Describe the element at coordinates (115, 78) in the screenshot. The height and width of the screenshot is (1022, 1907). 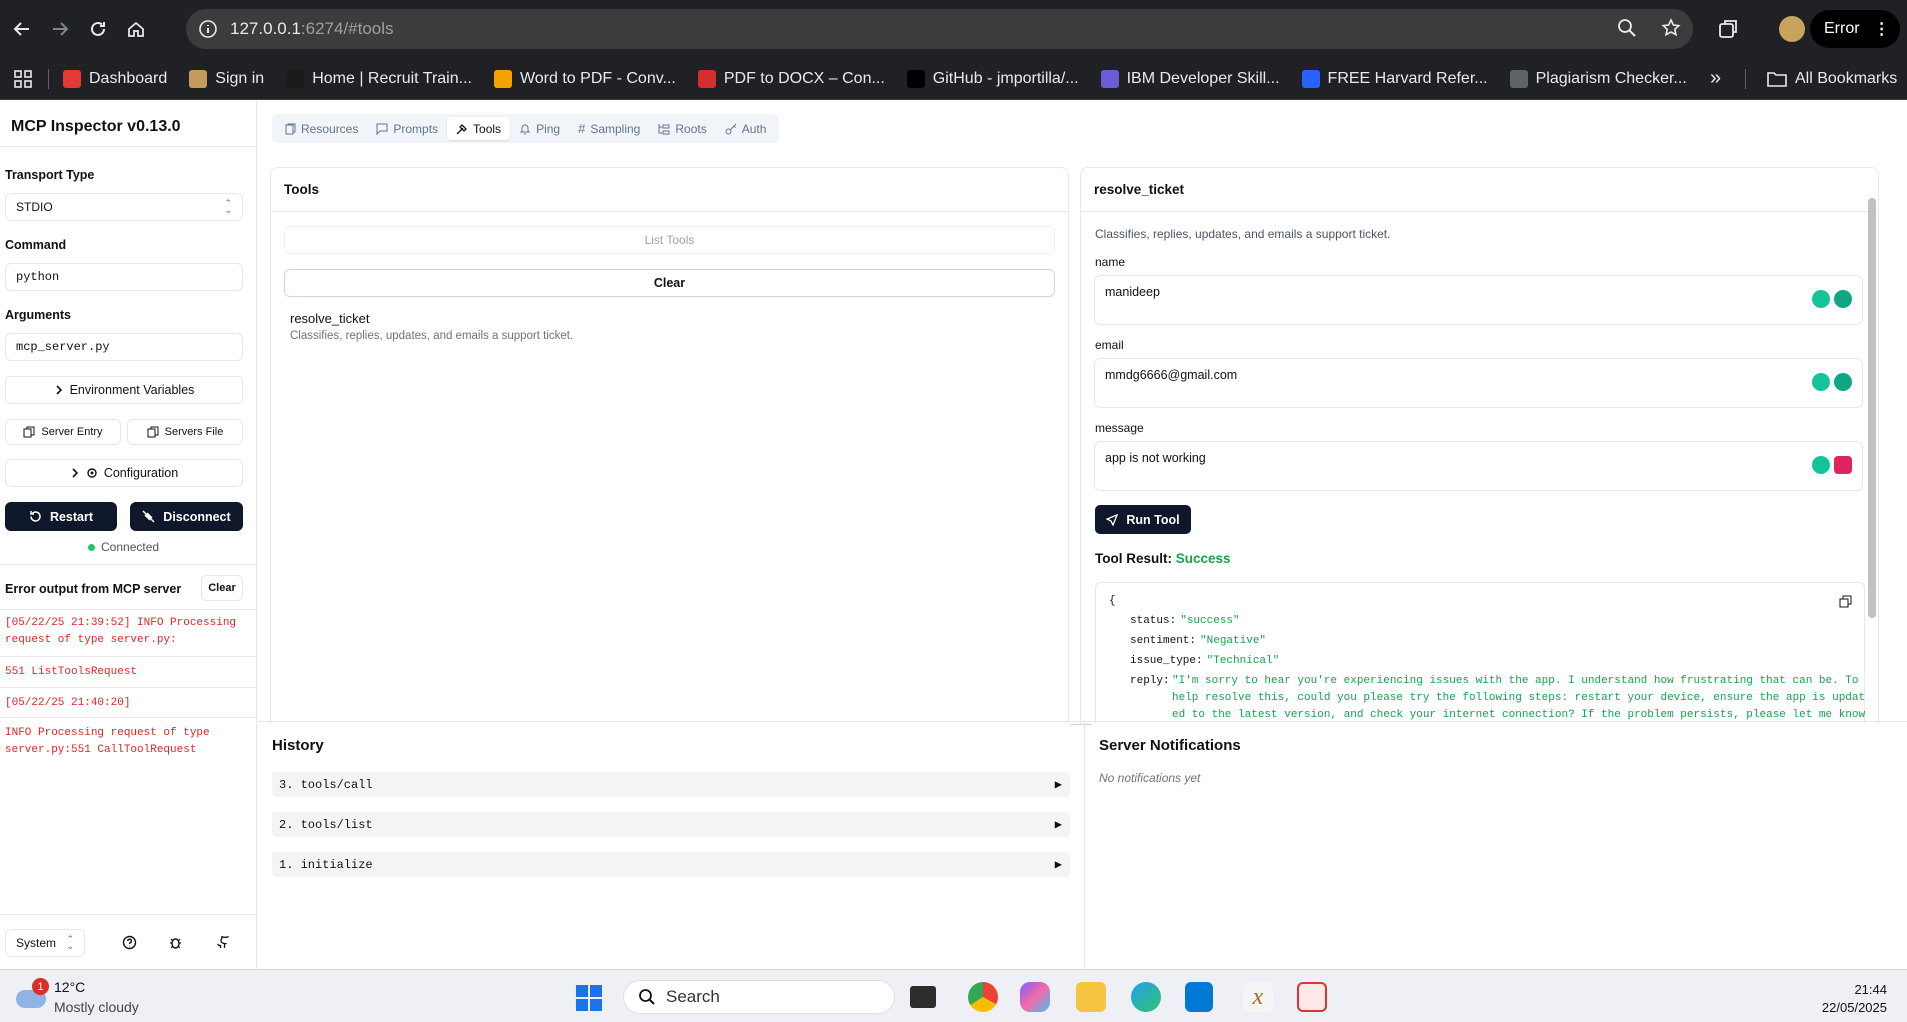
I see `bookmark-item: Dashboard` at that location.